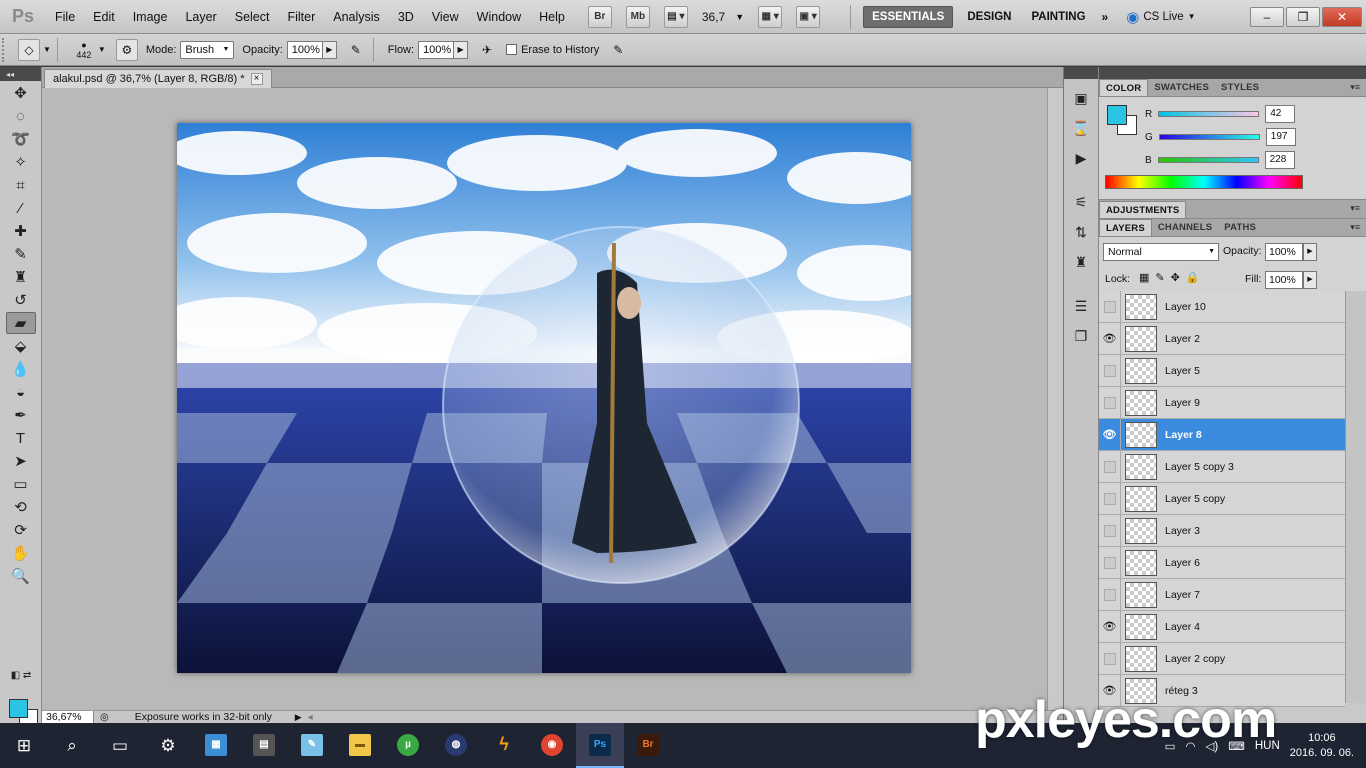 Image resolution: width=1366 pixels, height=768 pixels. I want to click on brush-panel-toggle-icon: ⚙, so click(126, 49).